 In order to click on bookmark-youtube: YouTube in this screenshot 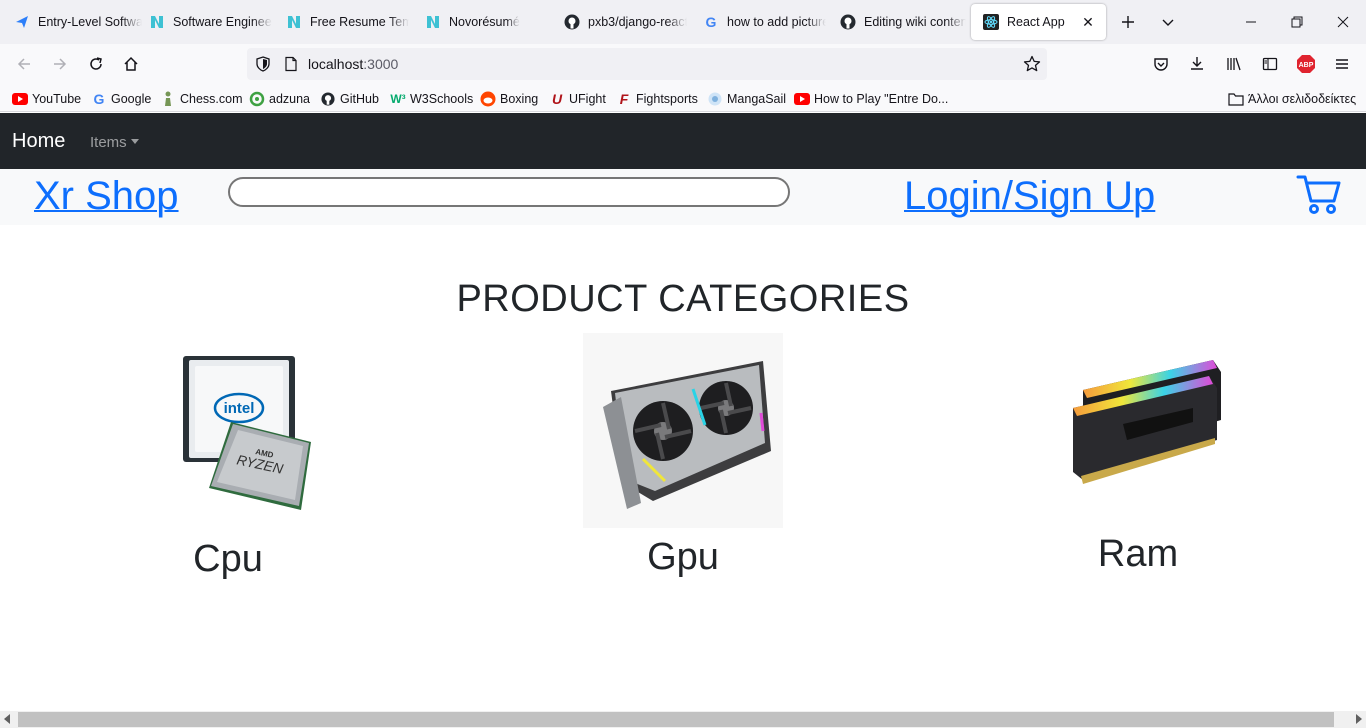, I will do `click(46, 99)`.